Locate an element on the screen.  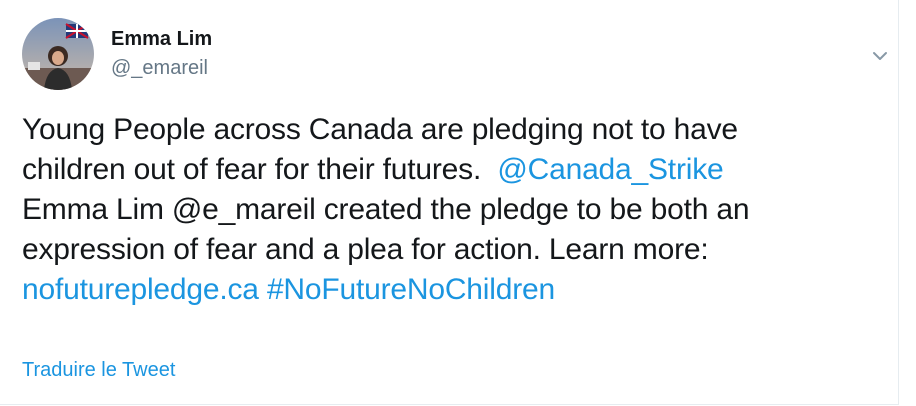
avatar is located at coordinates (58, 54).